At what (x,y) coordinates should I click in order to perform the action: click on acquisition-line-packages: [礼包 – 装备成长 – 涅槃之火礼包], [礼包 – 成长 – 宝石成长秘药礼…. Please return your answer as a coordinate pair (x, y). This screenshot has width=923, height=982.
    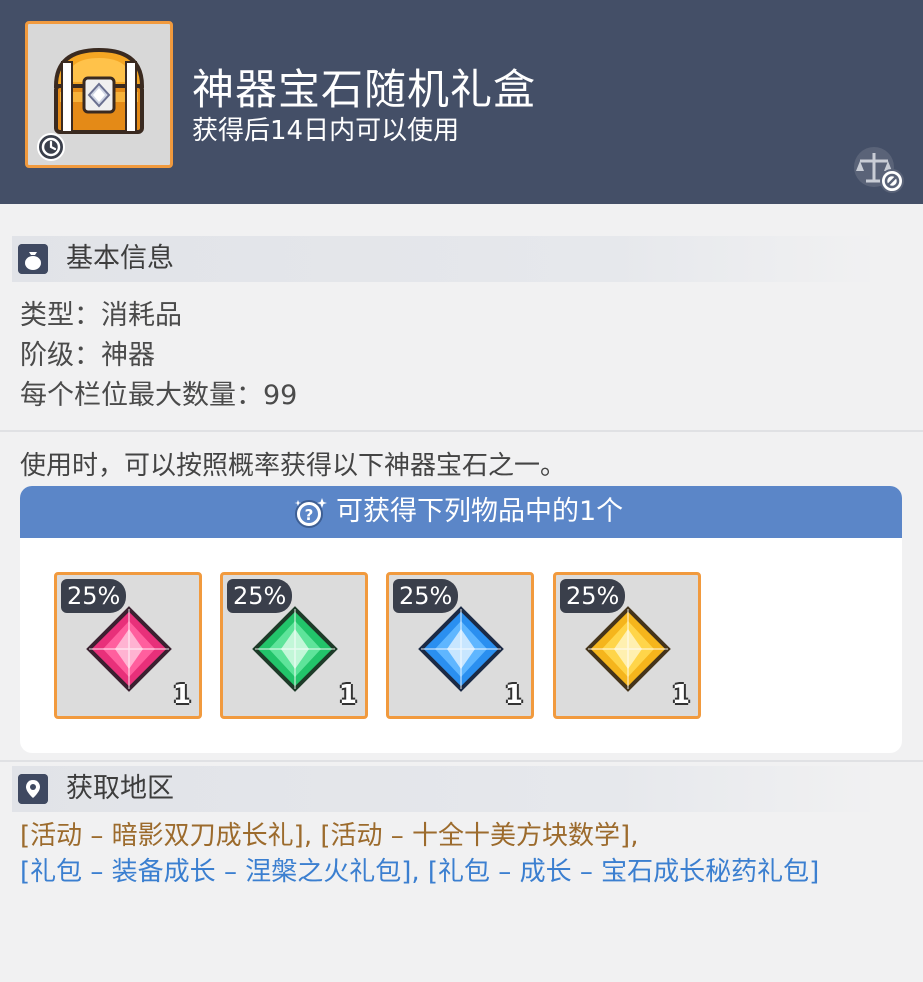
    Looking at the image, I should click on (419, 872).